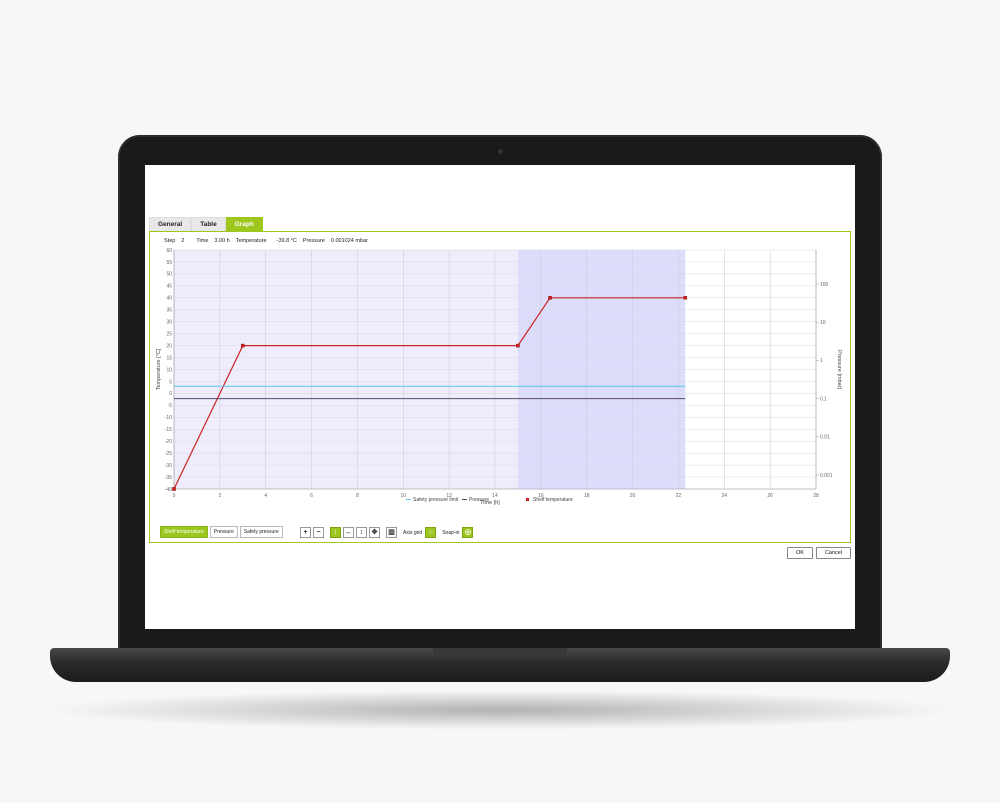 The image size is (1000, 803). What do you see at coordinates (169, 287) in the screenshot?
I see `y-tick-label: 45` at bounding box center [169, 287].